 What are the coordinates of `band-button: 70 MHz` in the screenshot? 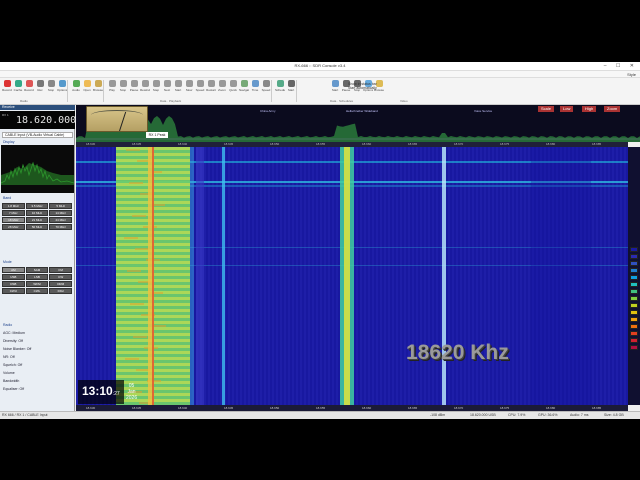 It's located at (60, 227).